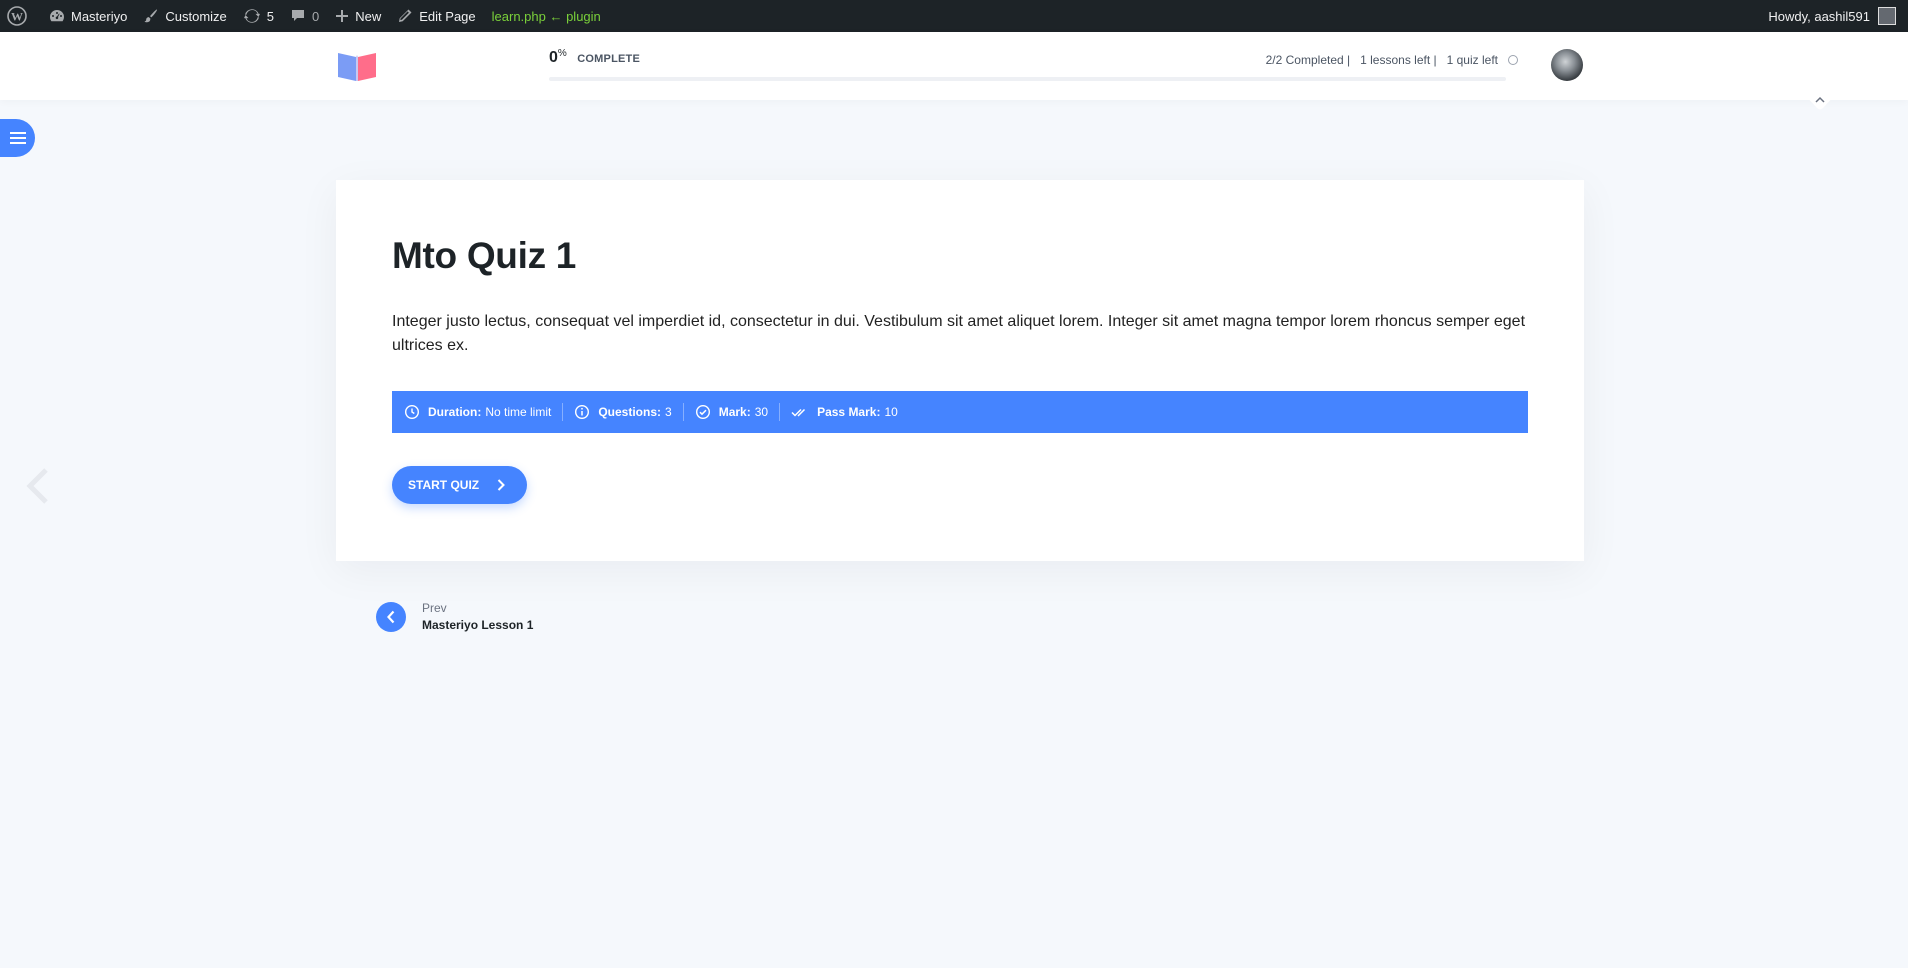 The width and height of the screenshot is (1908, 968). Describe the element at coordinates (270, 16) in the screenshot. I see `updates-count: 5` at that location.